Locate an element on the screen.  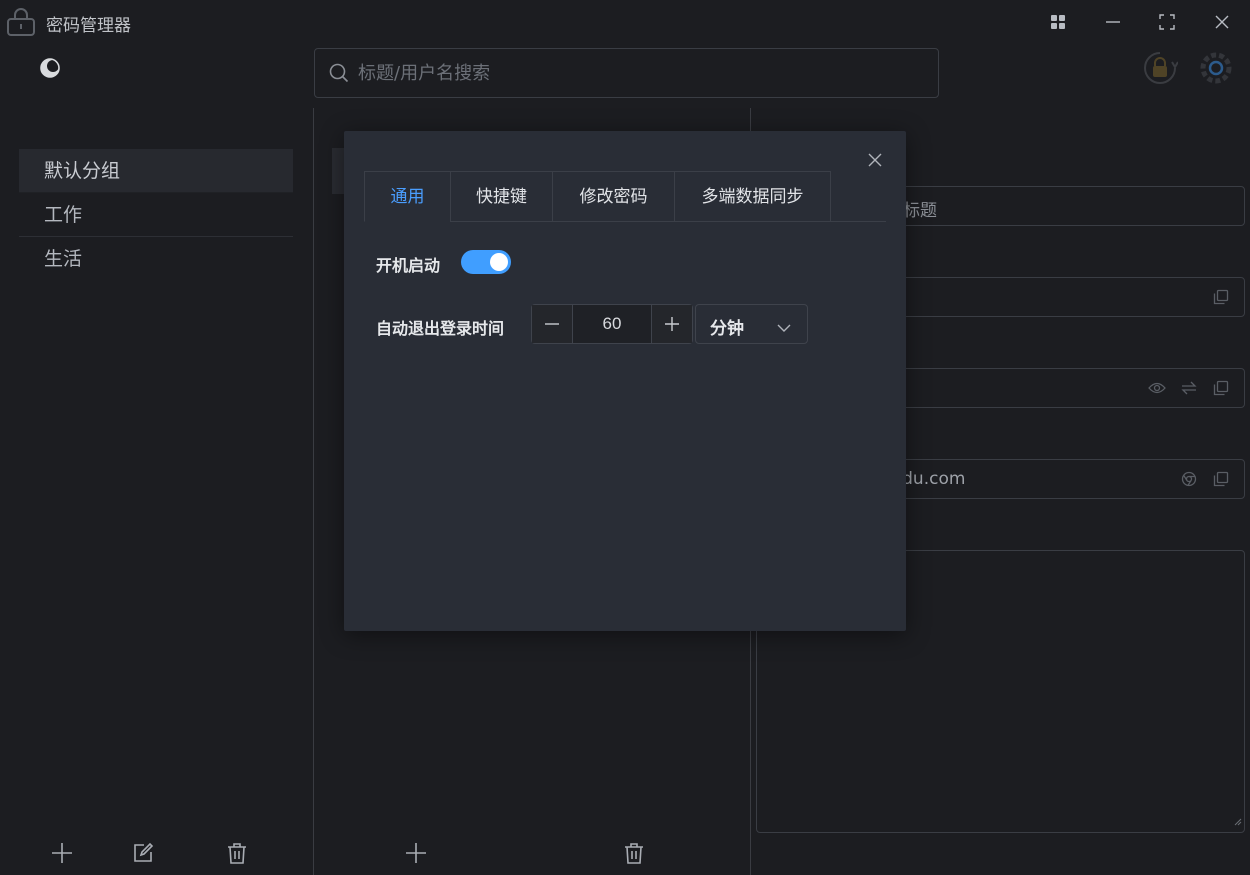
maximize-icon is located at coordinates (1167, 22).